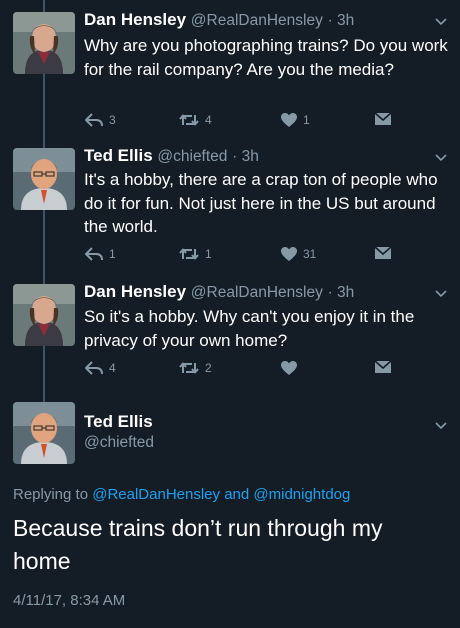  What do you see at coordinates (298, 254) in the screenshot?
I see `like-button: 31` at bounding box center [298, 254].